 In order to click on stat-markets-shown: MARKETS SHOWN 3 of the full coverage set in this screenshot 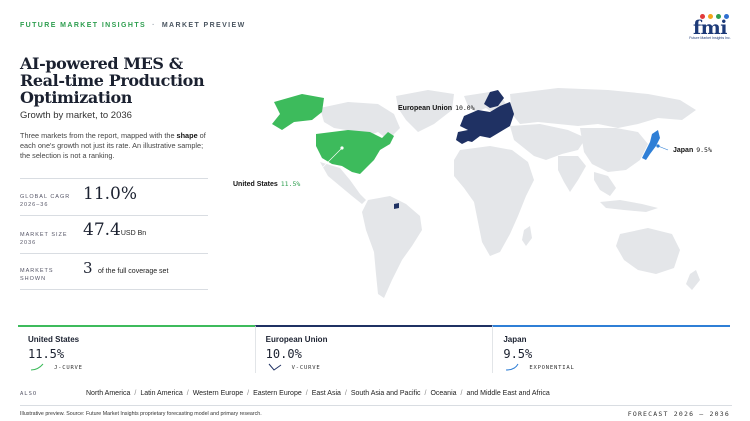, I will do `click(114, 271)`.